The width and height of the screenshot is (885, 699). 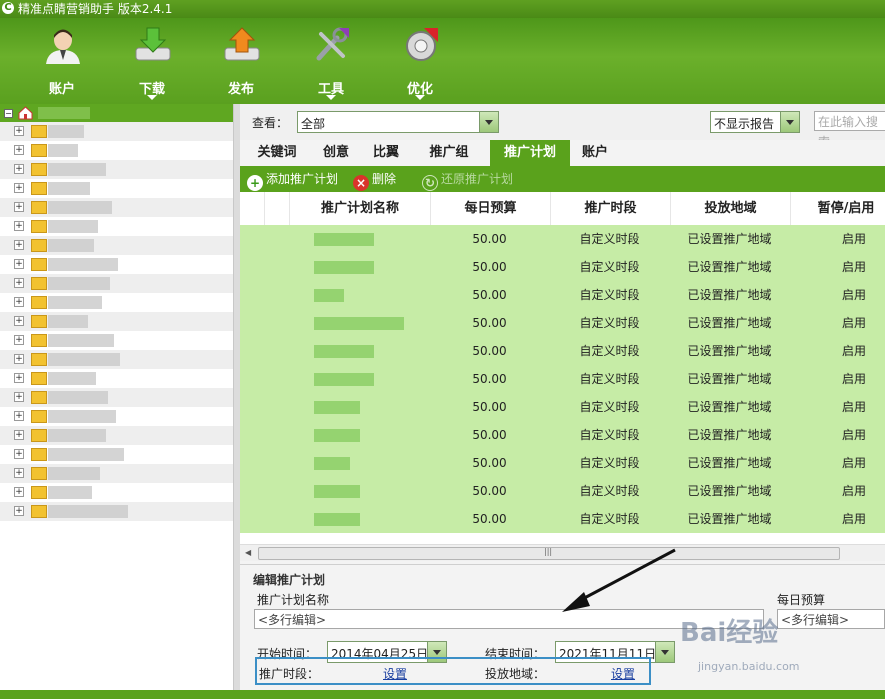 I want to click on tab-campaign: 推广计划, so click(x=530, y=153).